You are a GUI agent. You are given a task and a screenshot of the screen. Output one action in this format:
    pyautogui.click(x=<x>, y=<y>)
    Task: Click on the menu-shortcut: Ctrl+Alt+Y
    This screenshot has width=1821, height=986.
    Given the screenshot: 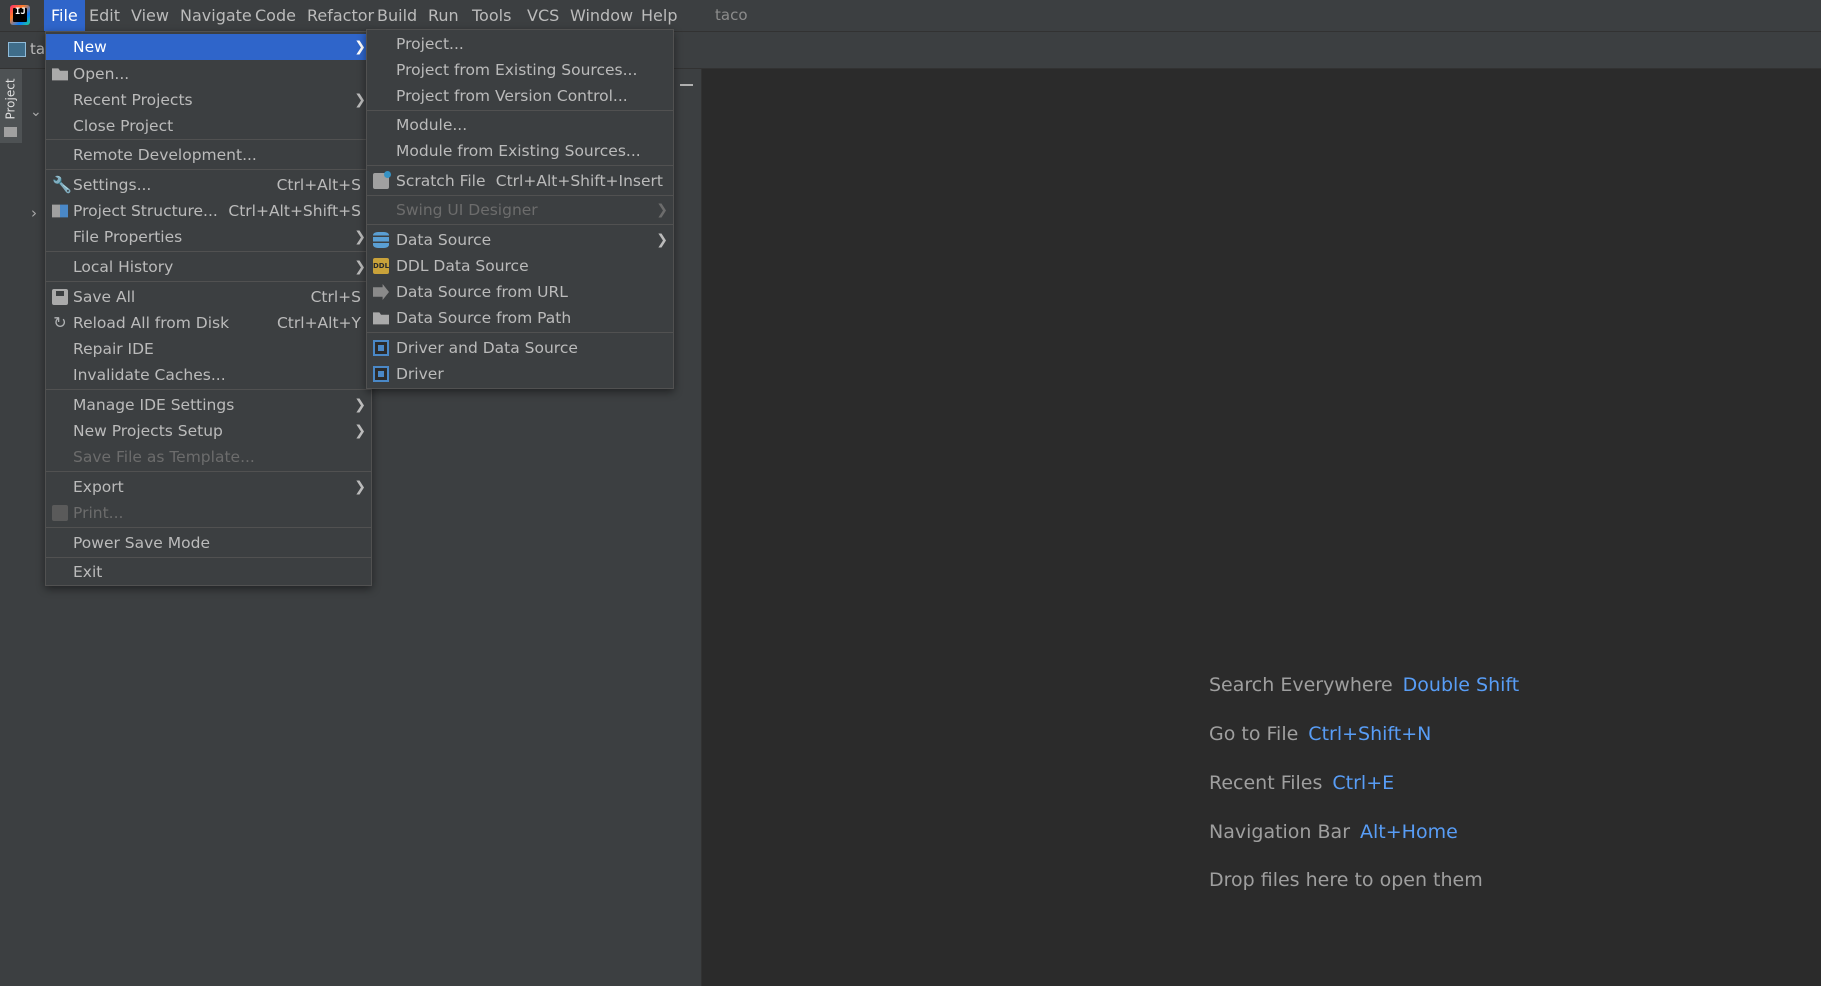 What is the action you would take?
    pyautogui.click(x=318, y=323)
    